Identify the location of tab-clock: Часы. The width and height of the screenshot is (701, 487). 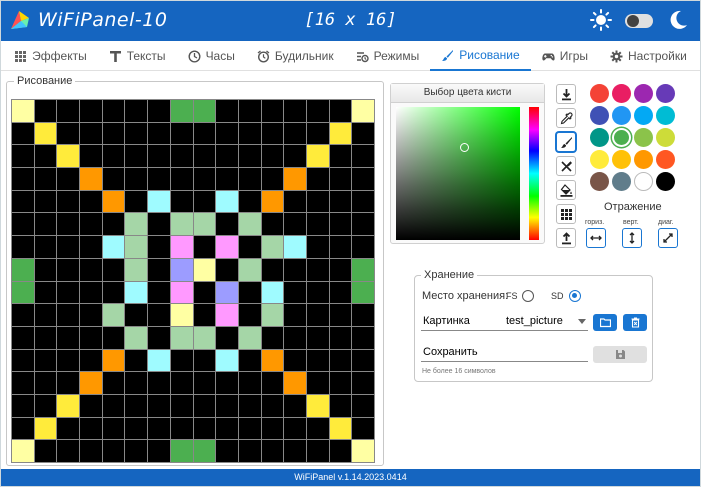
(211, 56).